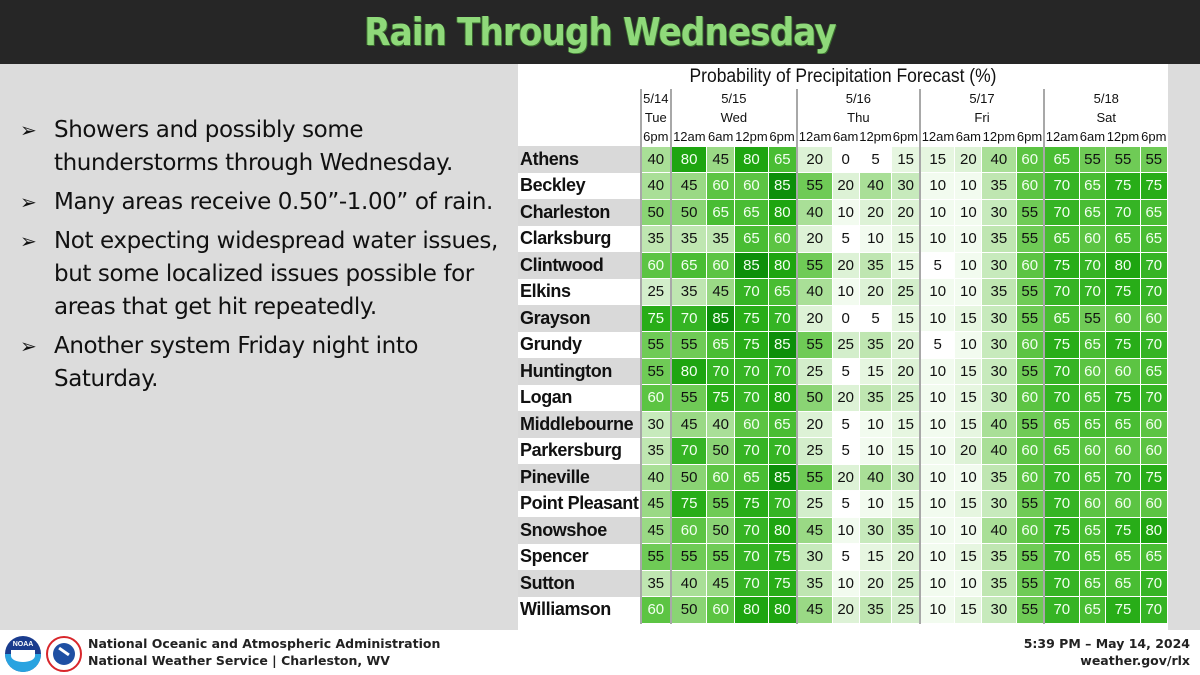 This screenshot has width=1200, height=675. Describe the element at coordinates (579, 583) in the screenshot. I see `location-name: Sutton` at that location.